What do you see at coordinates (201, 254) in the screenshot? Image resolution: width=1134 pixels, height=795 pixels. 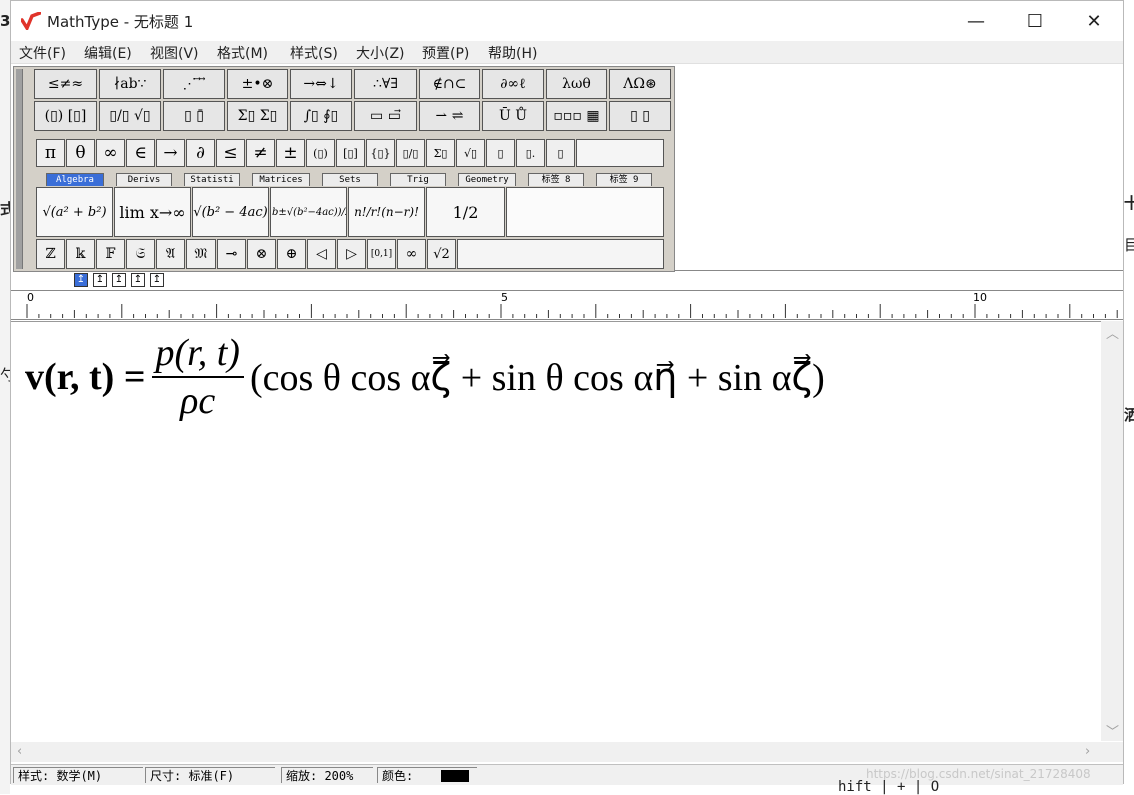 I see `symbol-fraktur-m: 𝔐` at bounding box center [201, 254].